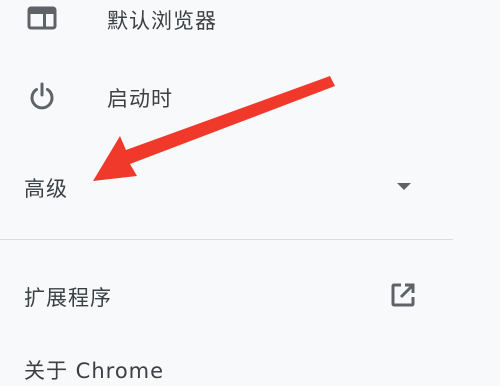 Image resolution: width=500 pixels, height=386 pixels. I want to click on advanced-label: 高级, so click(46, 189).